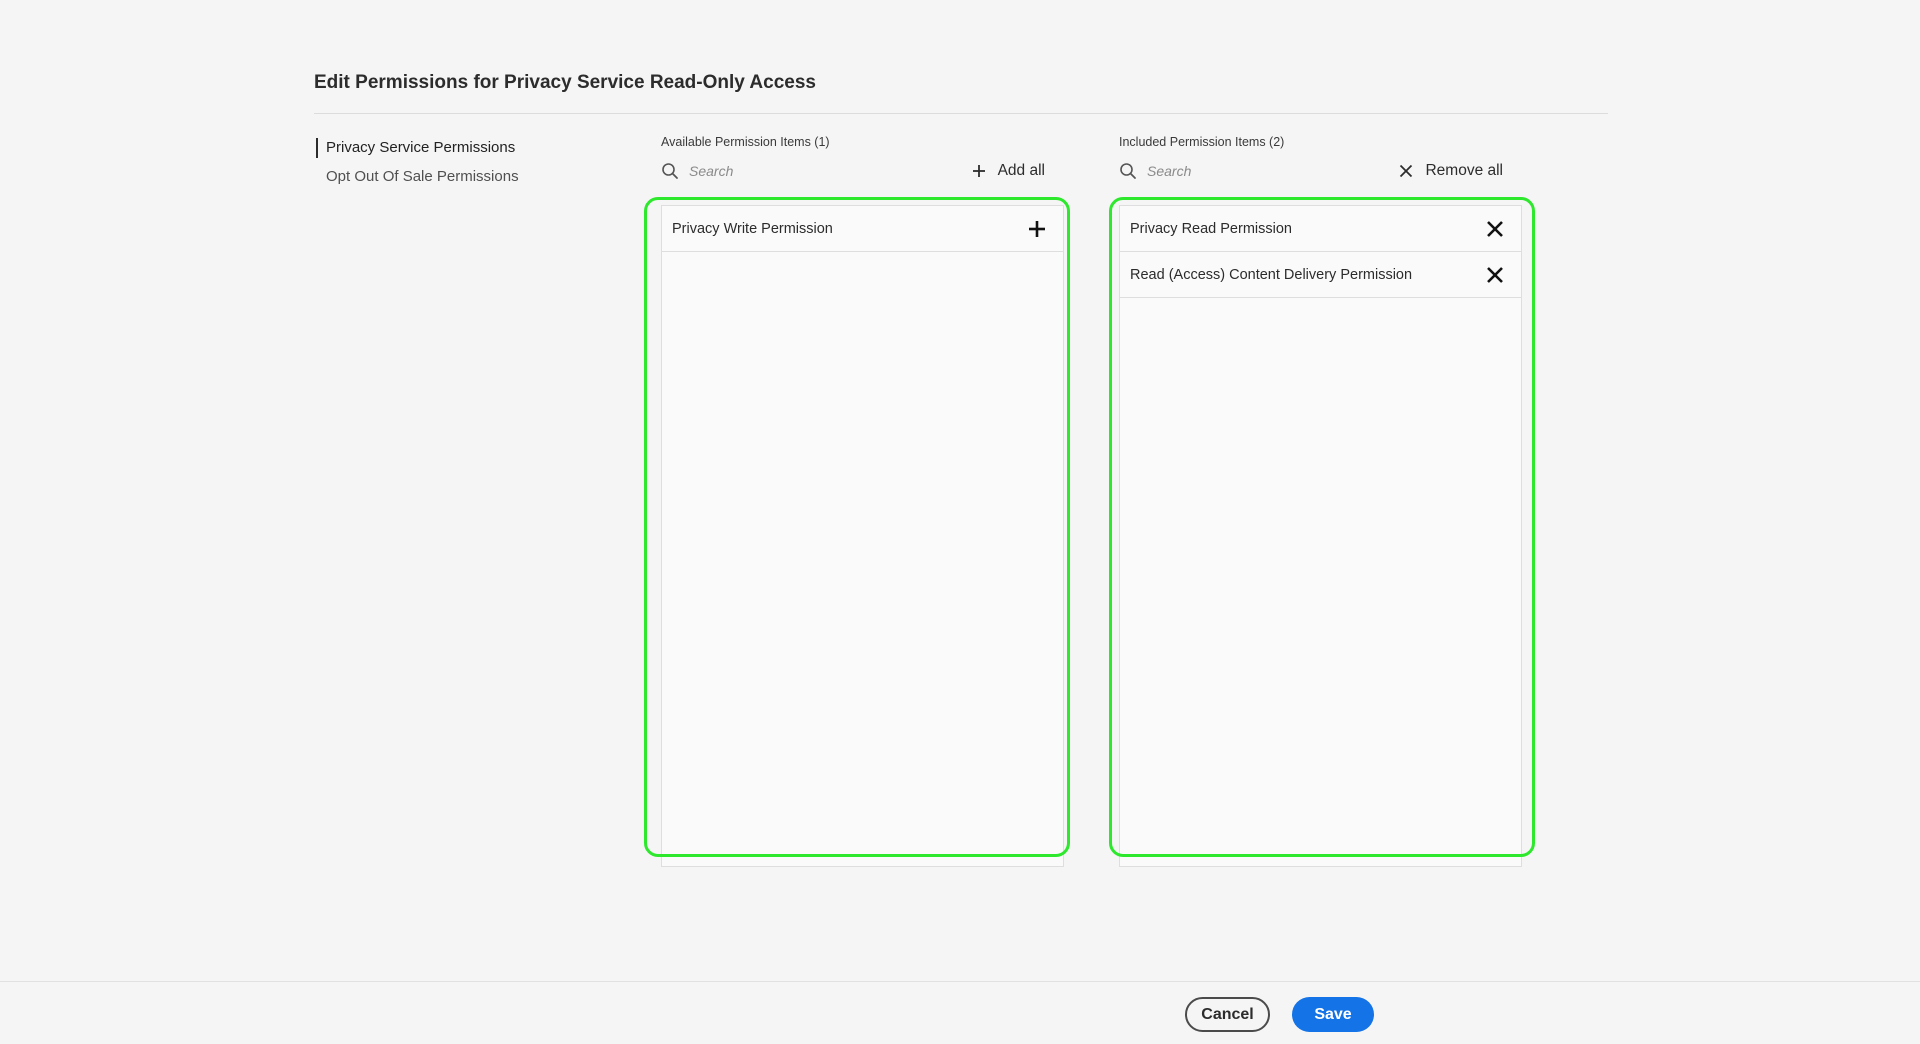  What do you see at coordinates (1464, 170) in the screenshot?
I see `remove-all-label: Remove all` at bounding box center [1464, 170].